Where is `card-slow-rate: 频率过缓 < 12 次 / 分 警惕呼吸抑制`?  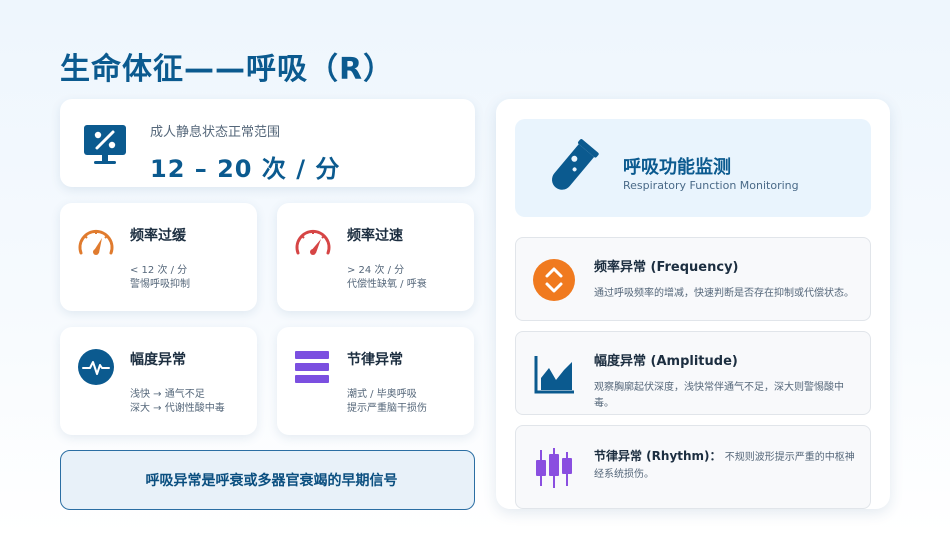 card-slow-rate: 频率过缓 < 12 次 / 分 警惕呼吸抑制 is located at coordinates (158, 257).